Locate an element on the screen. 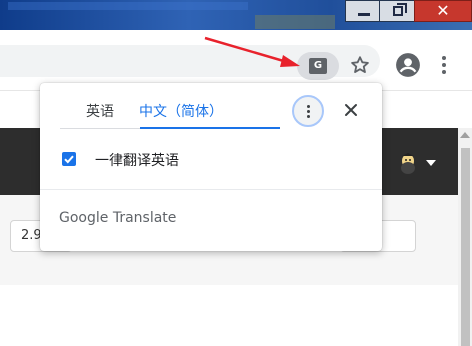 The image size is (472, 346). star-icon is located at coordinates (360, 64).